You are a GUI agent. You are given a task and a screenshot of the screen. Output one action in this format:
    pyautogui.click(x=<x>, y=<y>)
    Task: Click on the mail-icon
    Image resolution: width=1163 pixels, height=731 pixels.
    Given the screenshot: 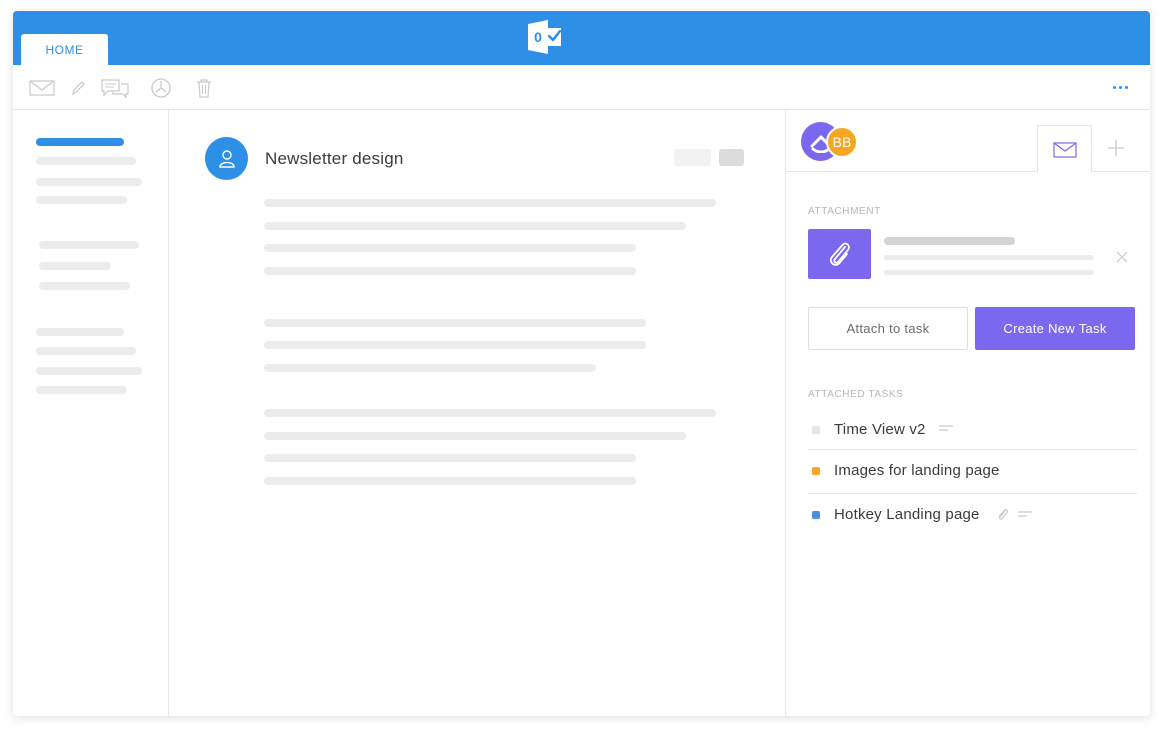 What is the action you would take?
    pyautogui.click(x=42, y=88)
    